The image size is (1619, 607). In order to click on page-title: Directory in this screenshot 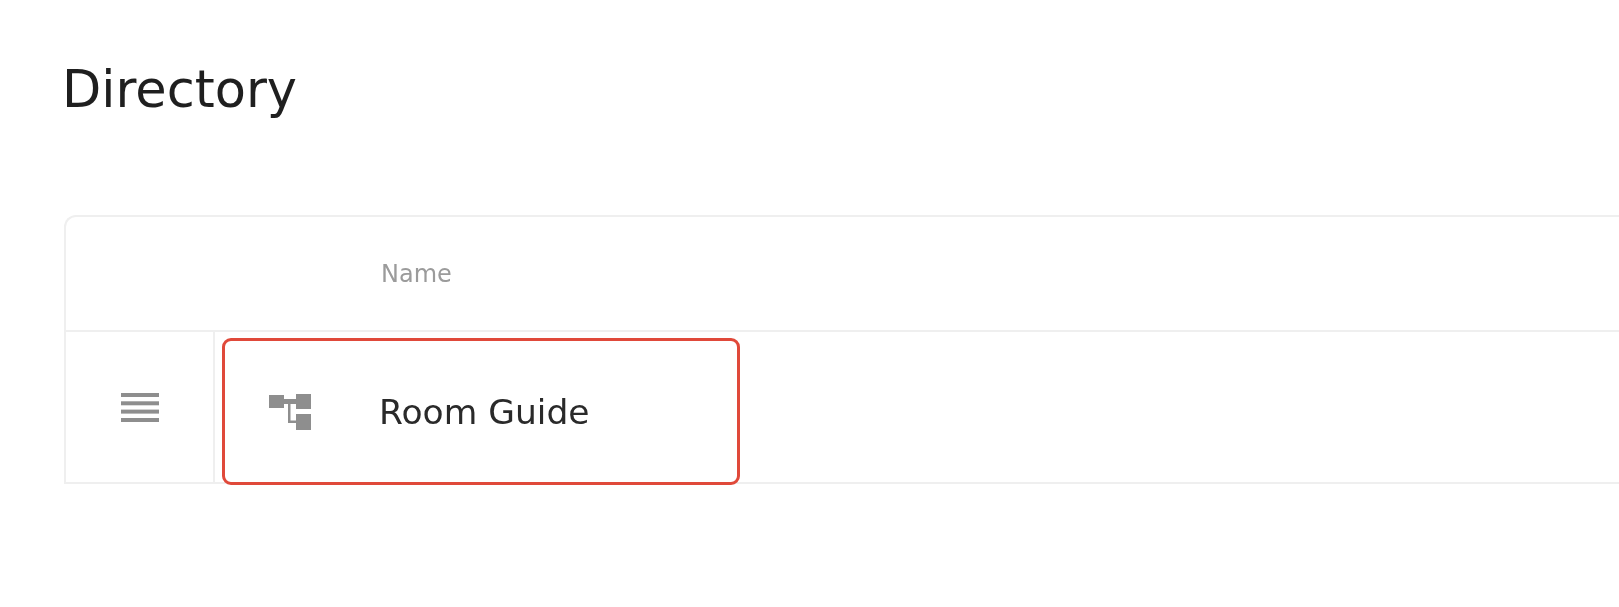, I will do `click(180, 90)`.